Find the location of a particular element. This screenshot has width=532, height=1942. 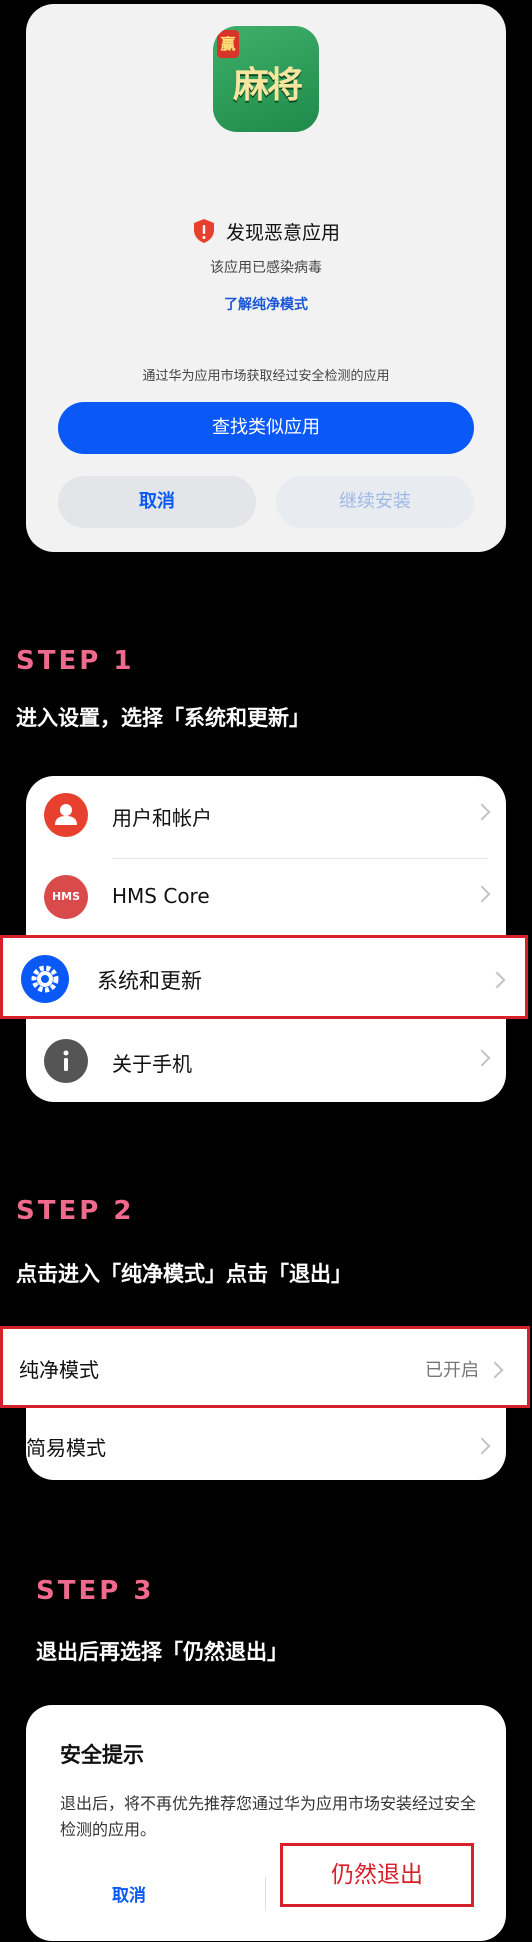

settings-item-about-phone: 关于手机 is located at coordinates (266, 1061).